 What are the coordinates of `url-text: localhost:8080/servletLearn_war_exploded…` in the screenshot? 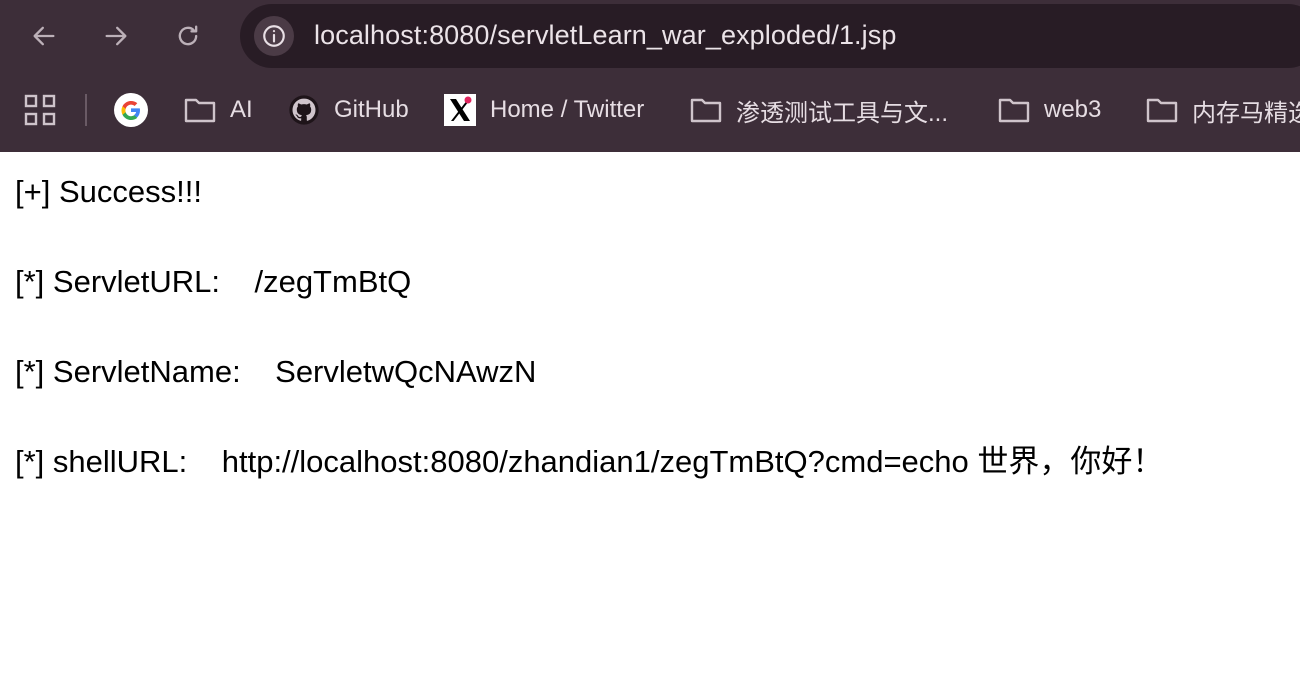 It's located at (605, 35).